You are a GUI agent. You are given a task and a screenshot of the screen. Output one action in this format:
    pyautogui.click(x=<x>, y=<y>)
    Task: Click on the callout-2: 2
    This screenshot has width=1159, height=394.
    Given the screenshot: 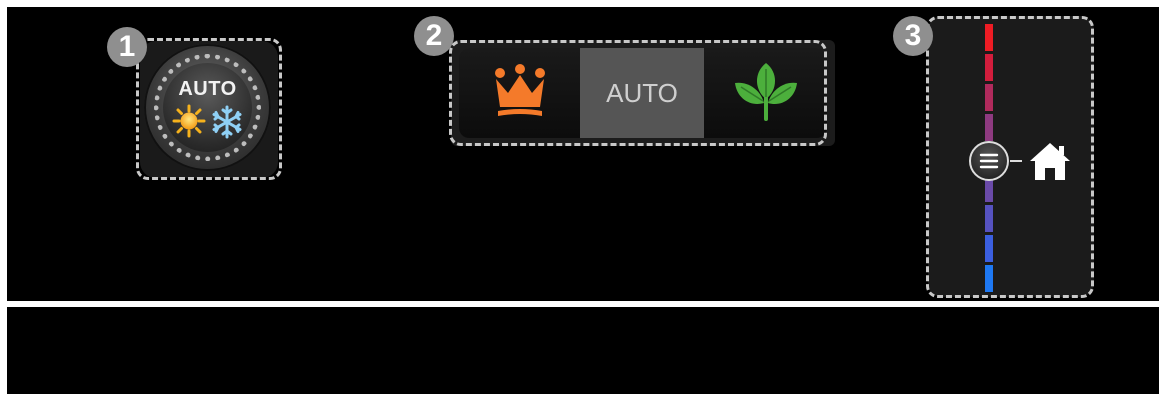 What is the action you would take?
    pyautogui.click(x=434, y=36)
    